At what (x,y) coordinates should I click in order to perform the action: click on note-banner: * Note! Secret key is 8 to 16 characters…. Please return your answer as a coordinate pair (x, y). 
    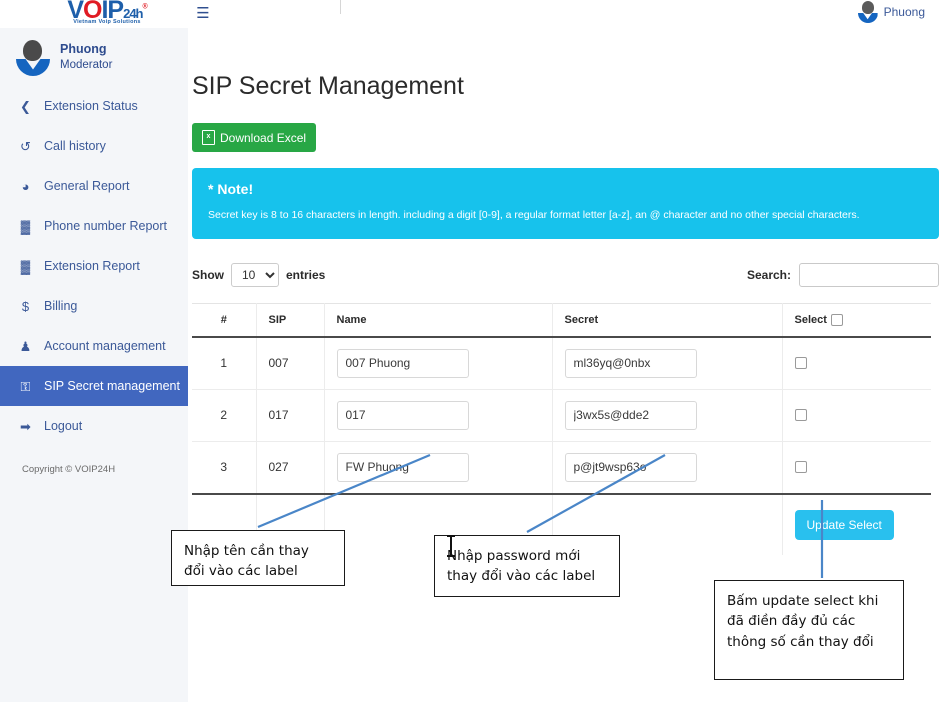
    Looking at the image, I should click on (565, 203).